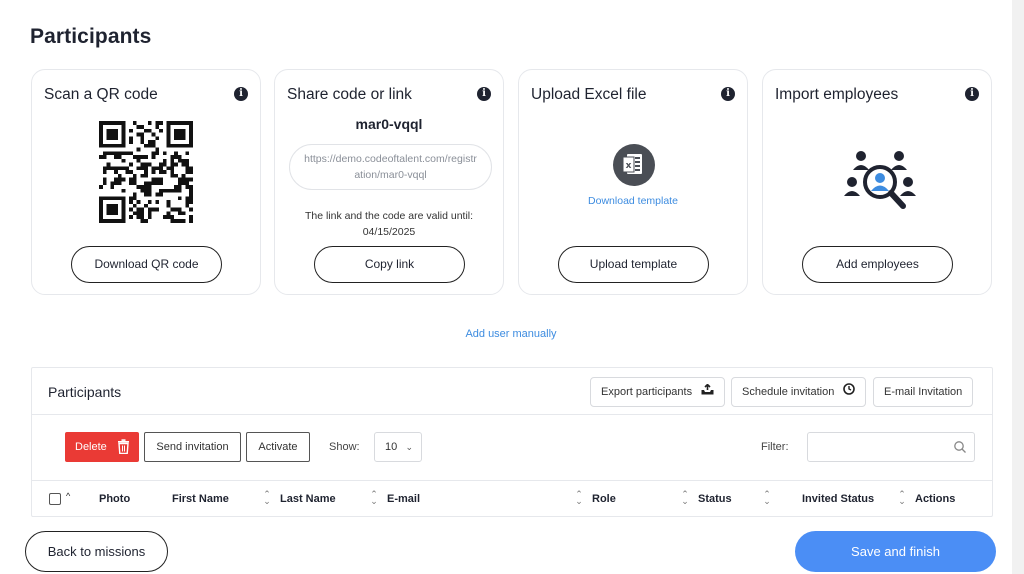  I want to click on column-last-name: Last Name, so click(308, 499).